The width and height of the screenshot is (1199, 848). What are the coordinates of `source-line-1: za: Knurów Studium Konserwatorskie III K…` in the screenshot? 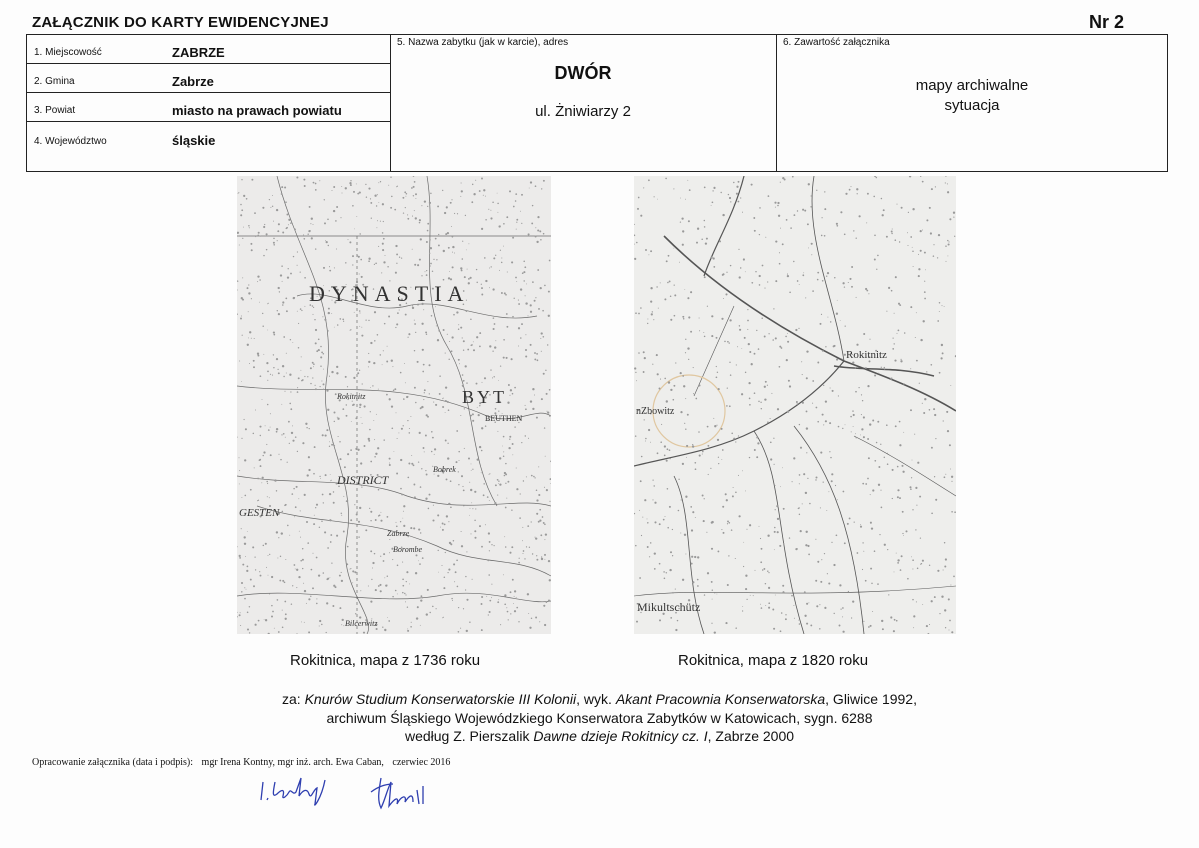 It's located at (599, 699).